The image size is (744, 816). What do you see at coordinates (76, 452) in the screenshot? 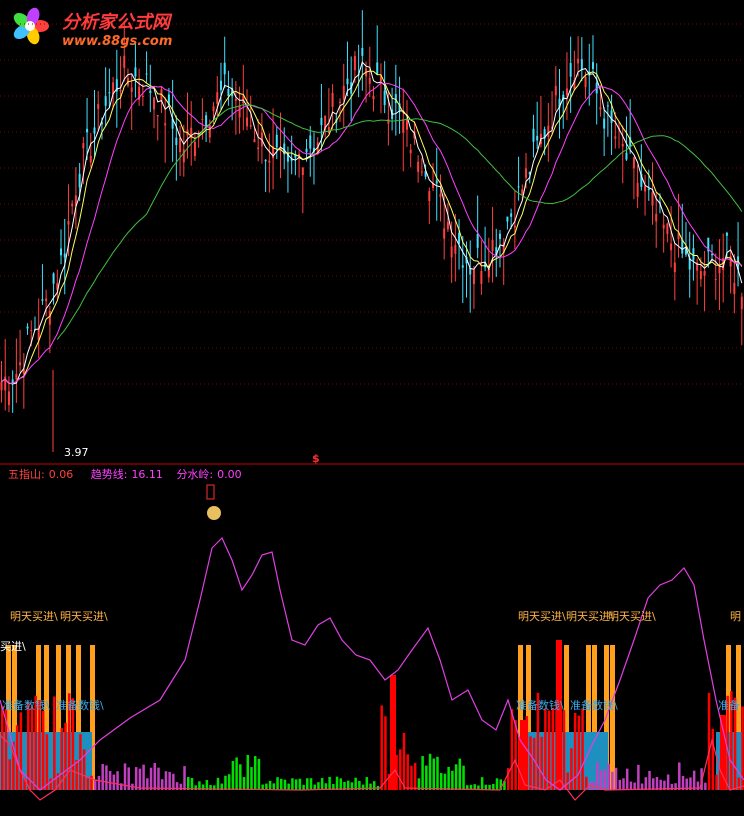
I see `low-marker: 3.97` at bounding box center [76, 452].